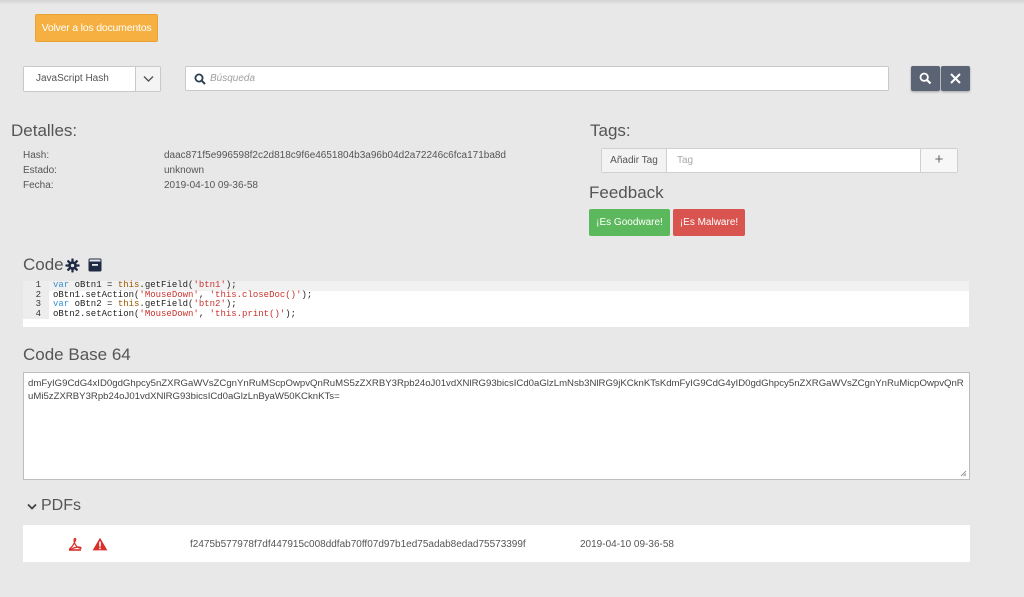  Describe the element at coordinates (36, 314) in the screenshot. I see `line-number: 4` at that location.